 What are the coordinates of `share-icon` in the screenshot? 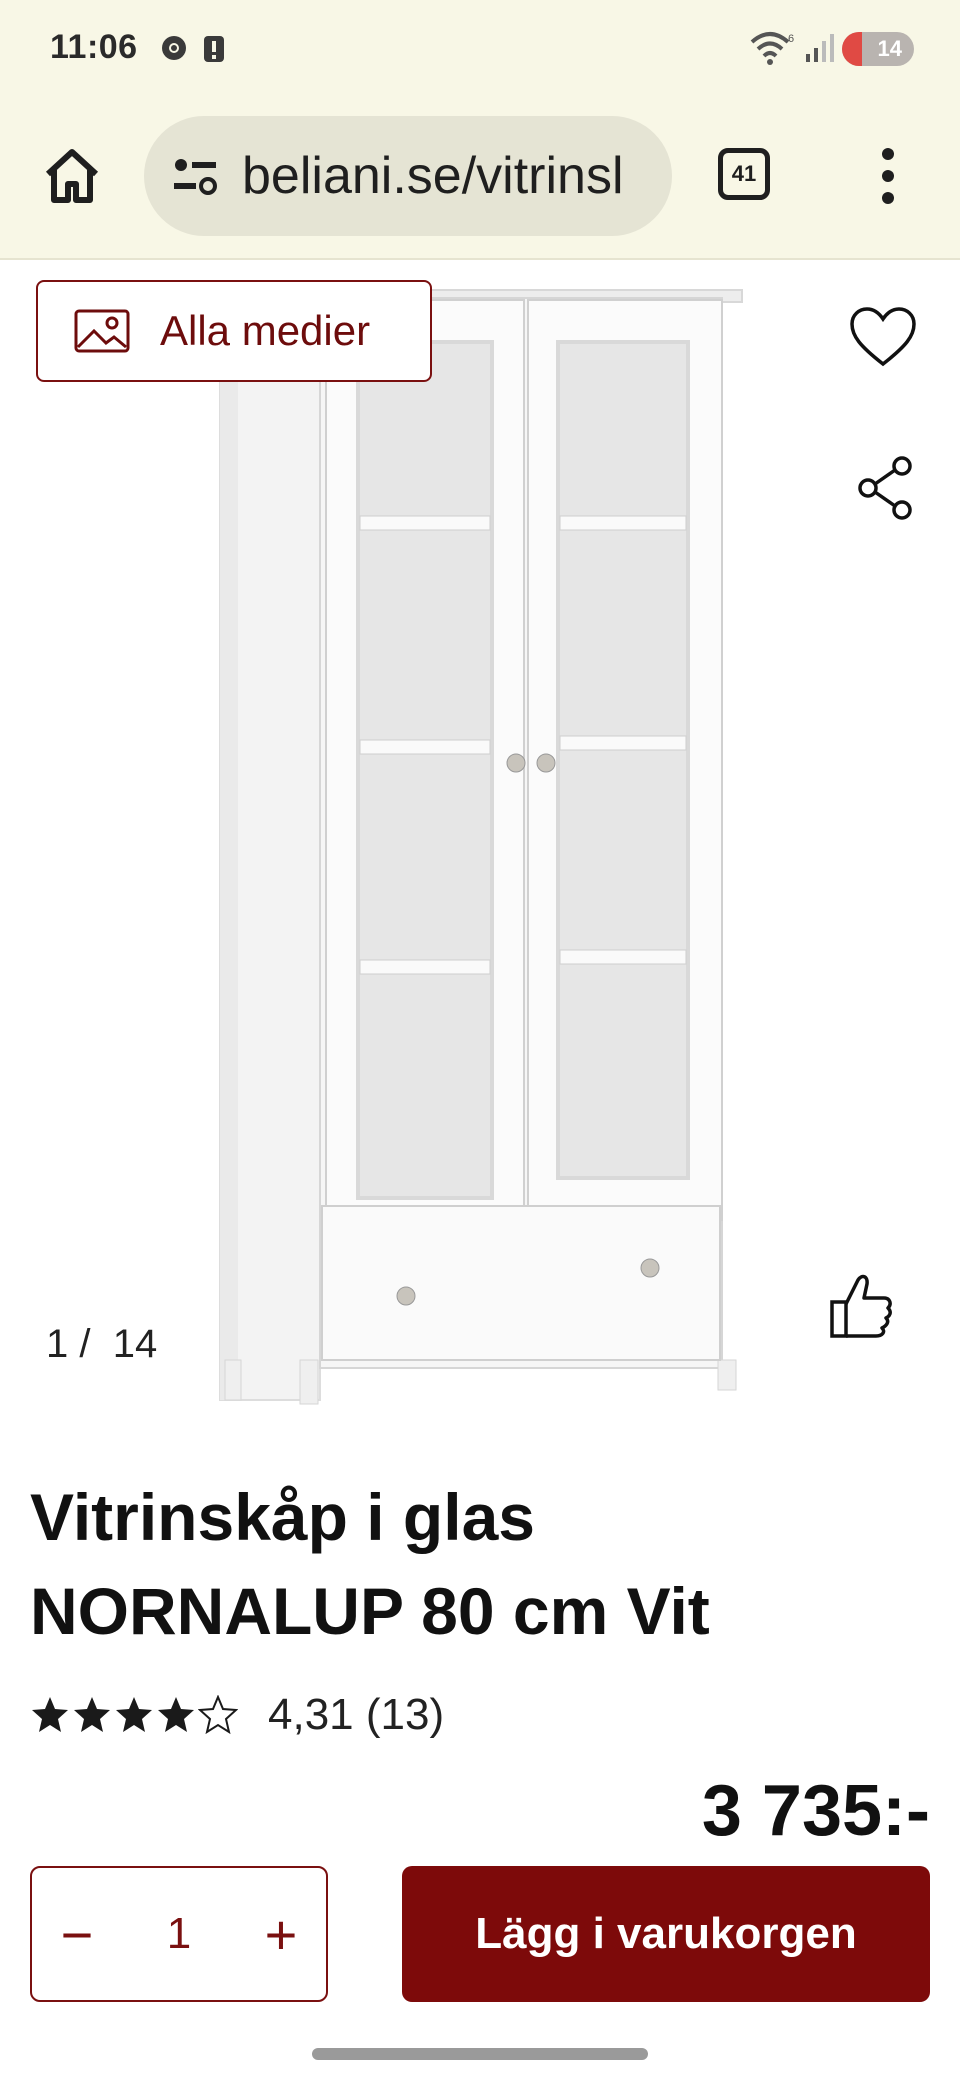 It's located at (885, 488).